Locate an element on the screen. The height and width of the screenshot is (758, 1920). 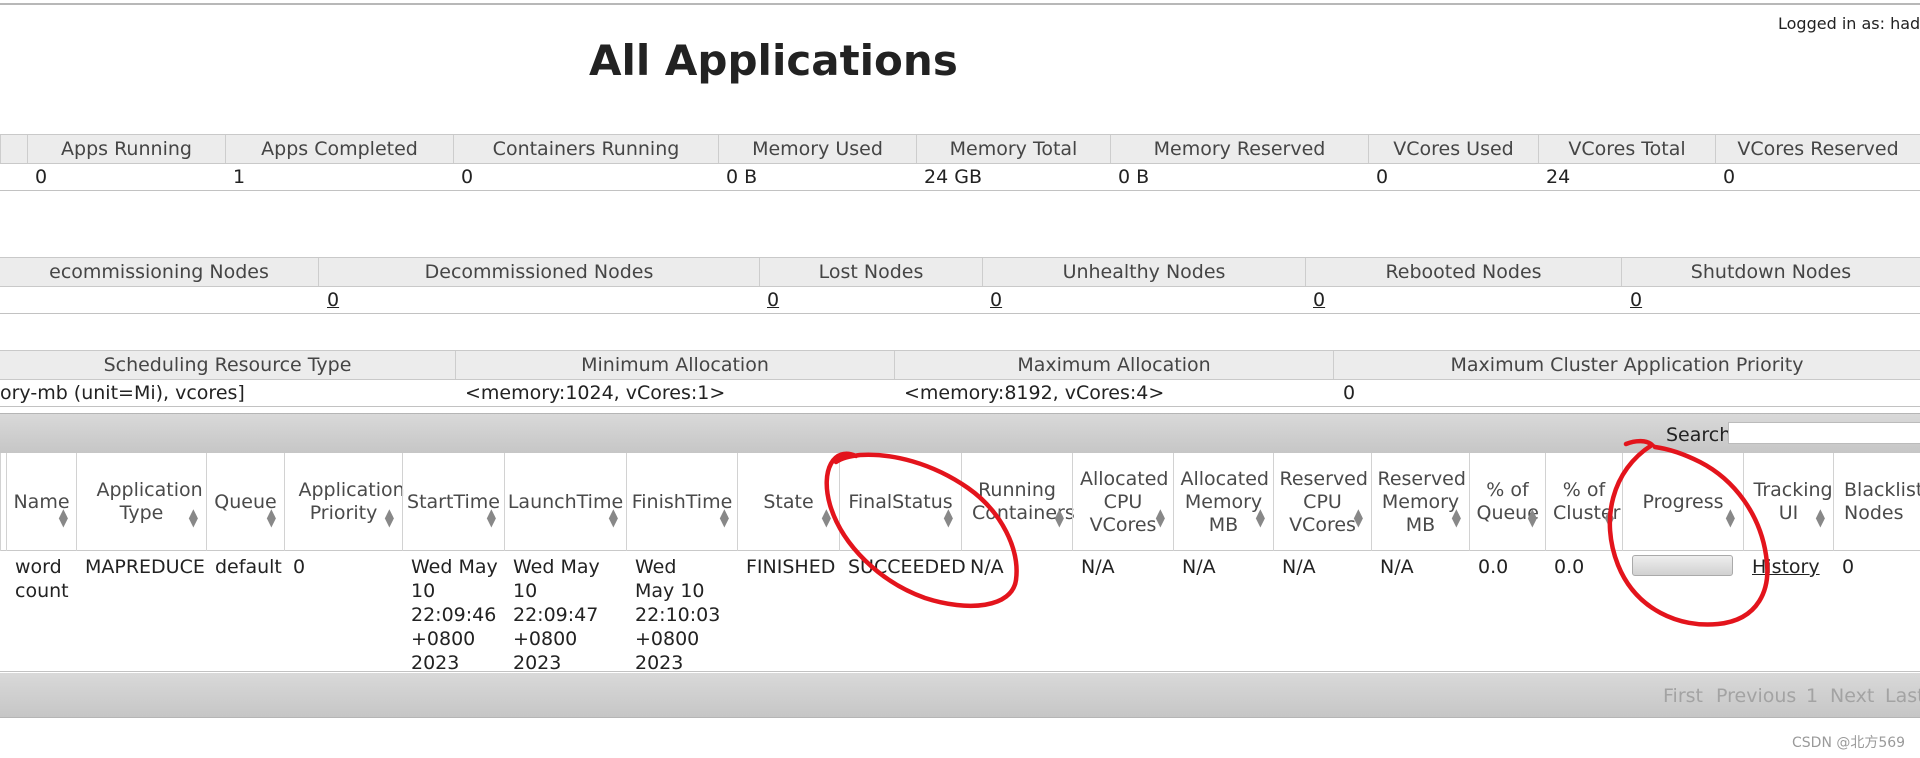
watermark: CSDN @北方569 is located at coordinates (1849, 743).